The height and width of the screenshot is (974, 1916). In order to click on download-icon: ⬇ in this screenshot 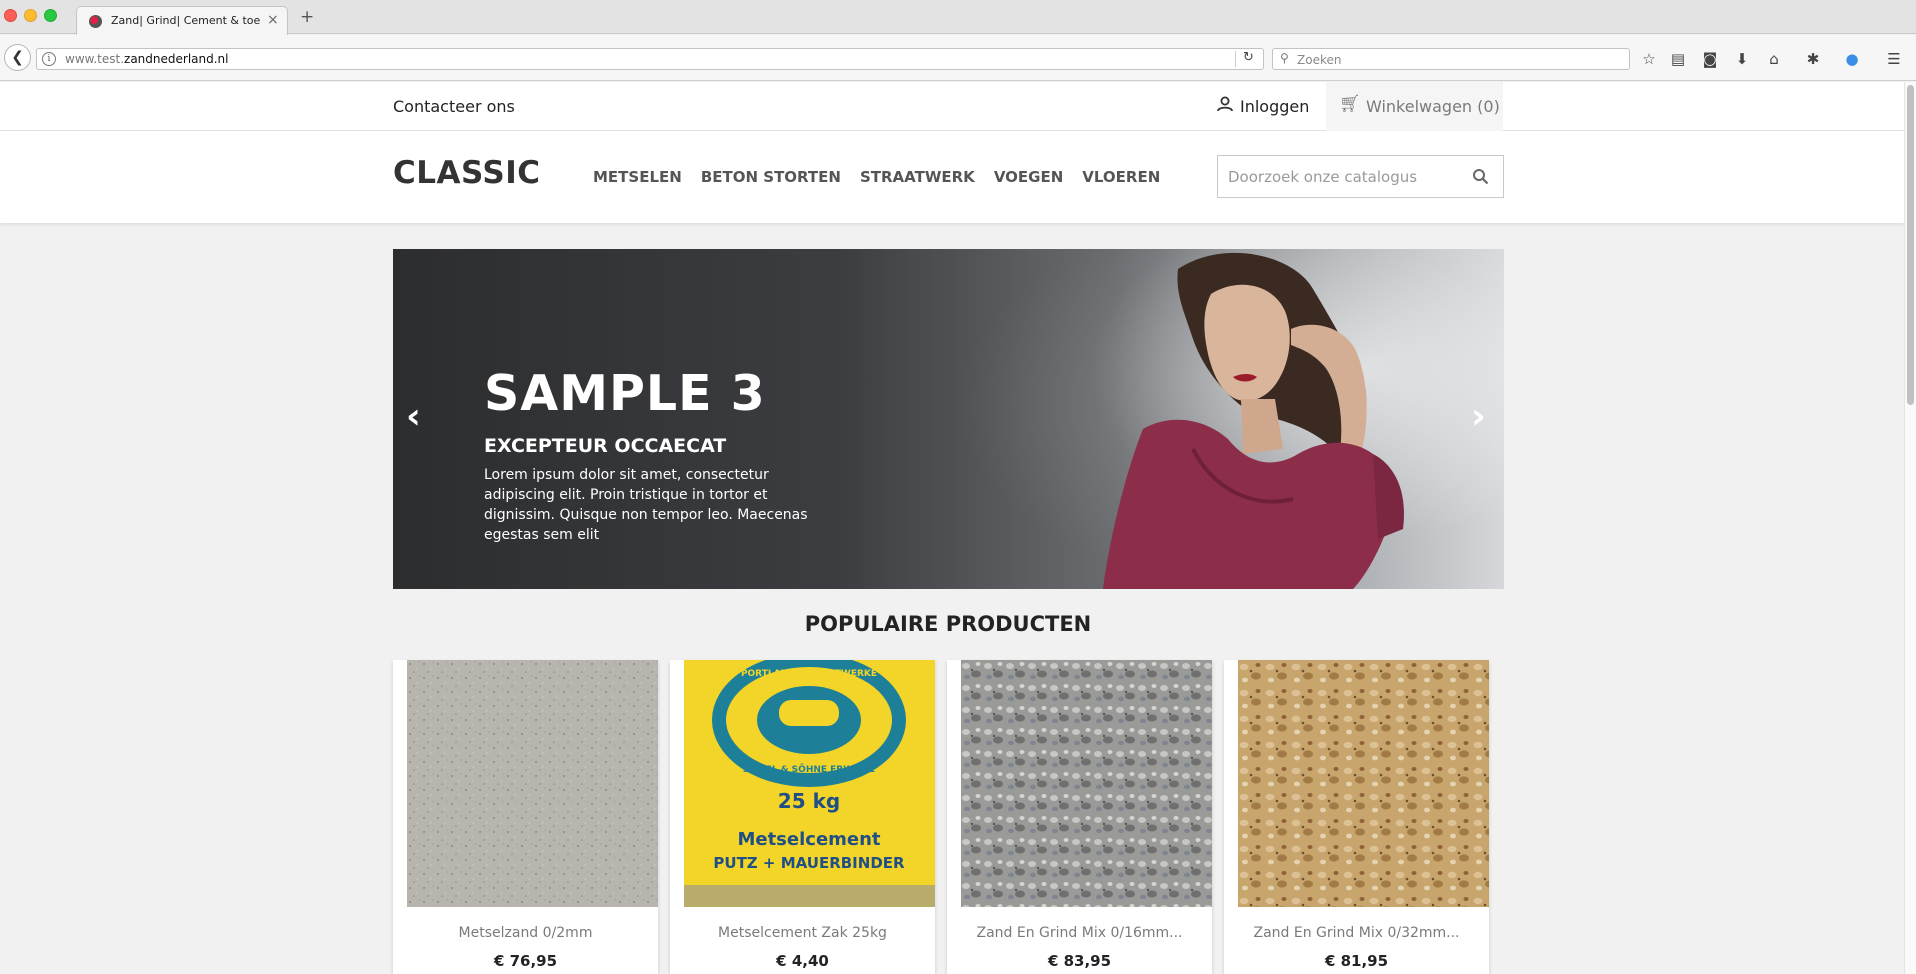, I will do `click(1742, 59)`.